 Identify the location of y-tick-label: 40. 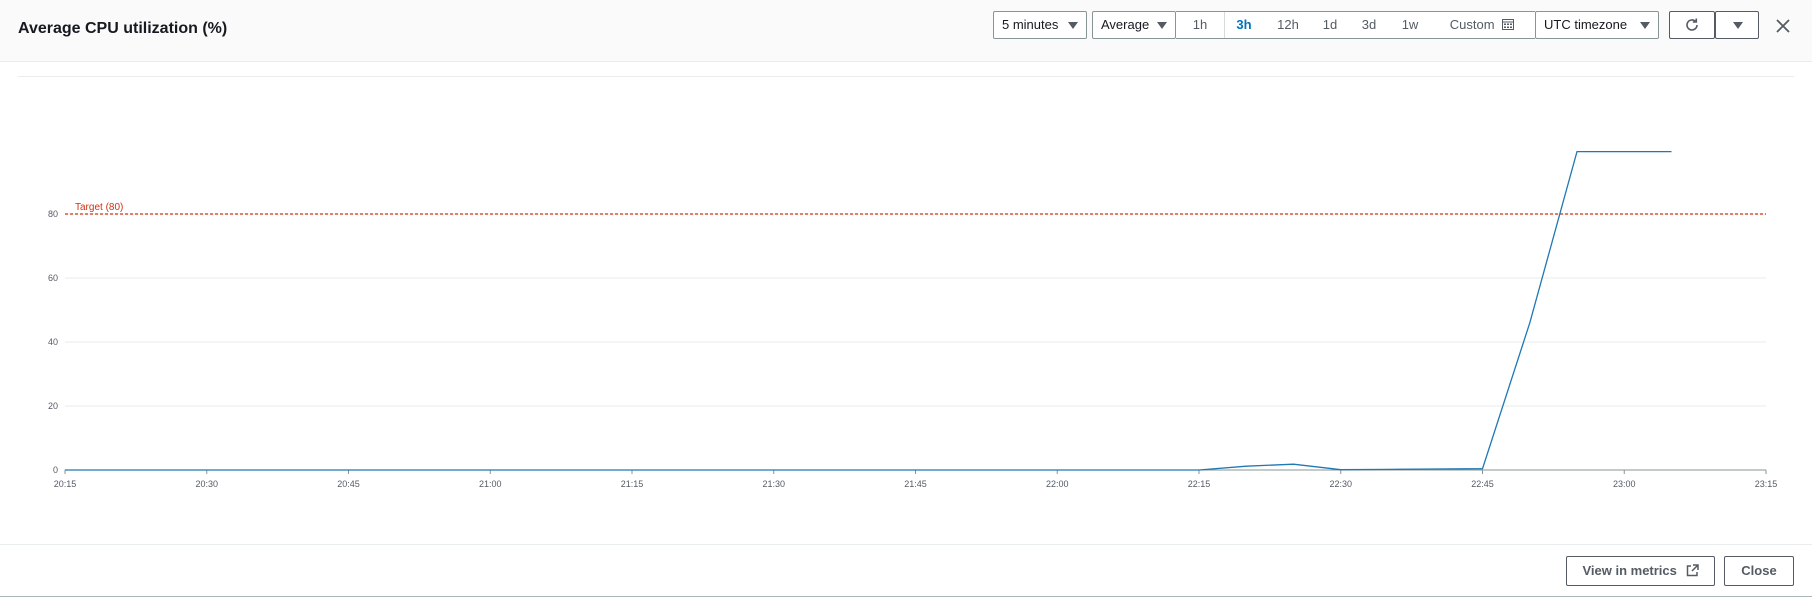
(53, 342).